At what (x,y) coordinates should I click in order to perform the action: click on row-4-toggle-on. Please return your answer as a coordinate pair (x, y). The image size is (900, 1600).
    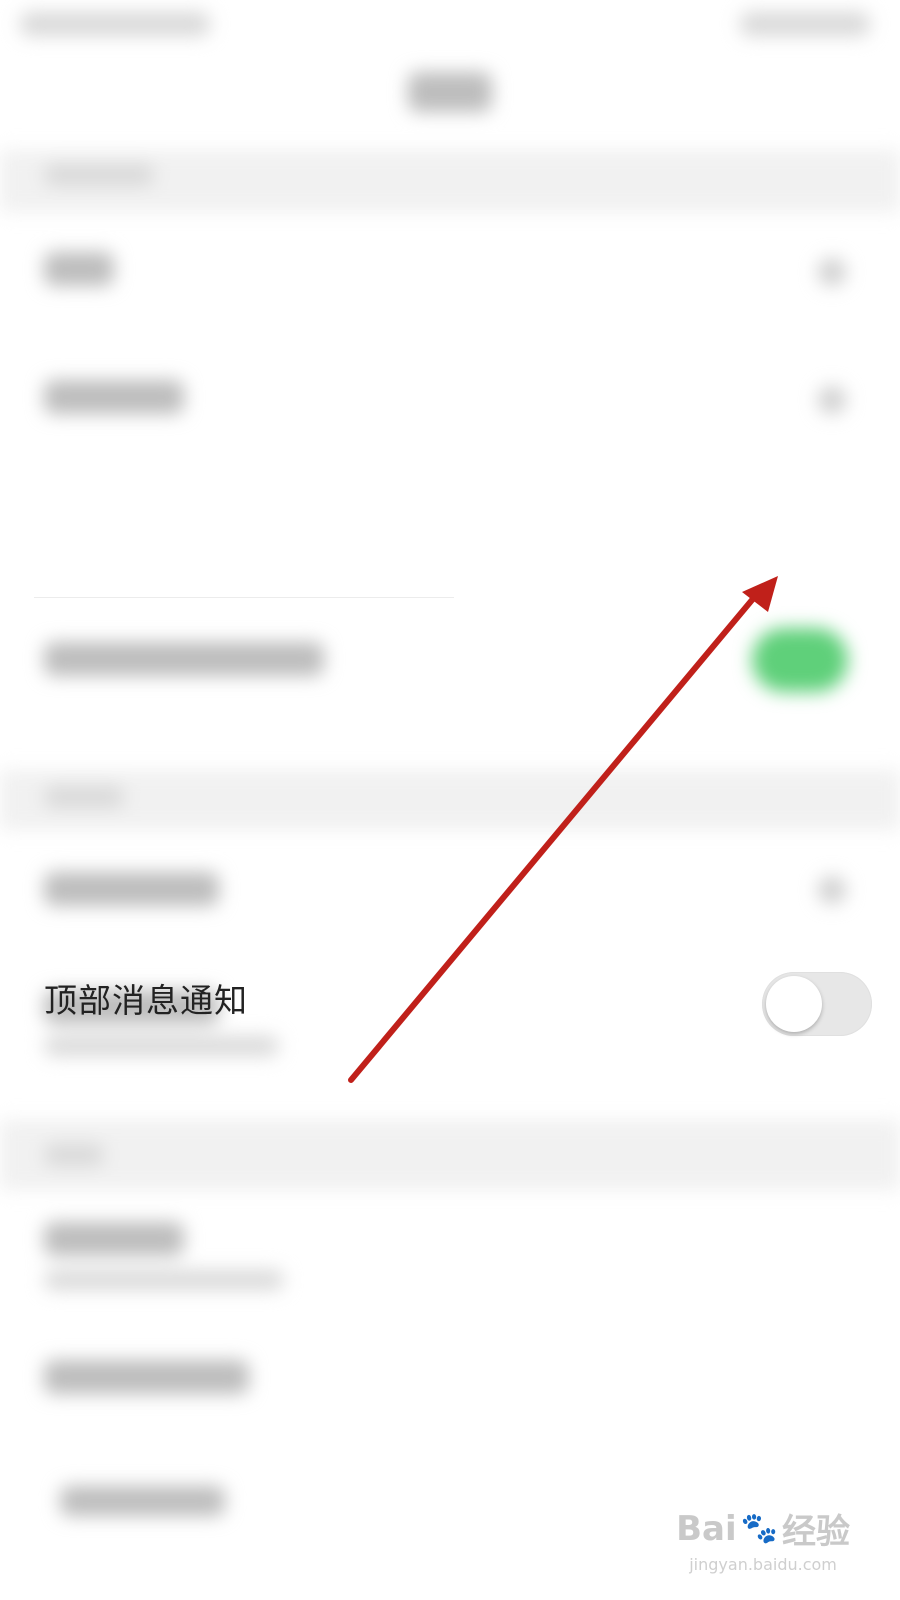
    Looking at the image, I should click on (800, 660).